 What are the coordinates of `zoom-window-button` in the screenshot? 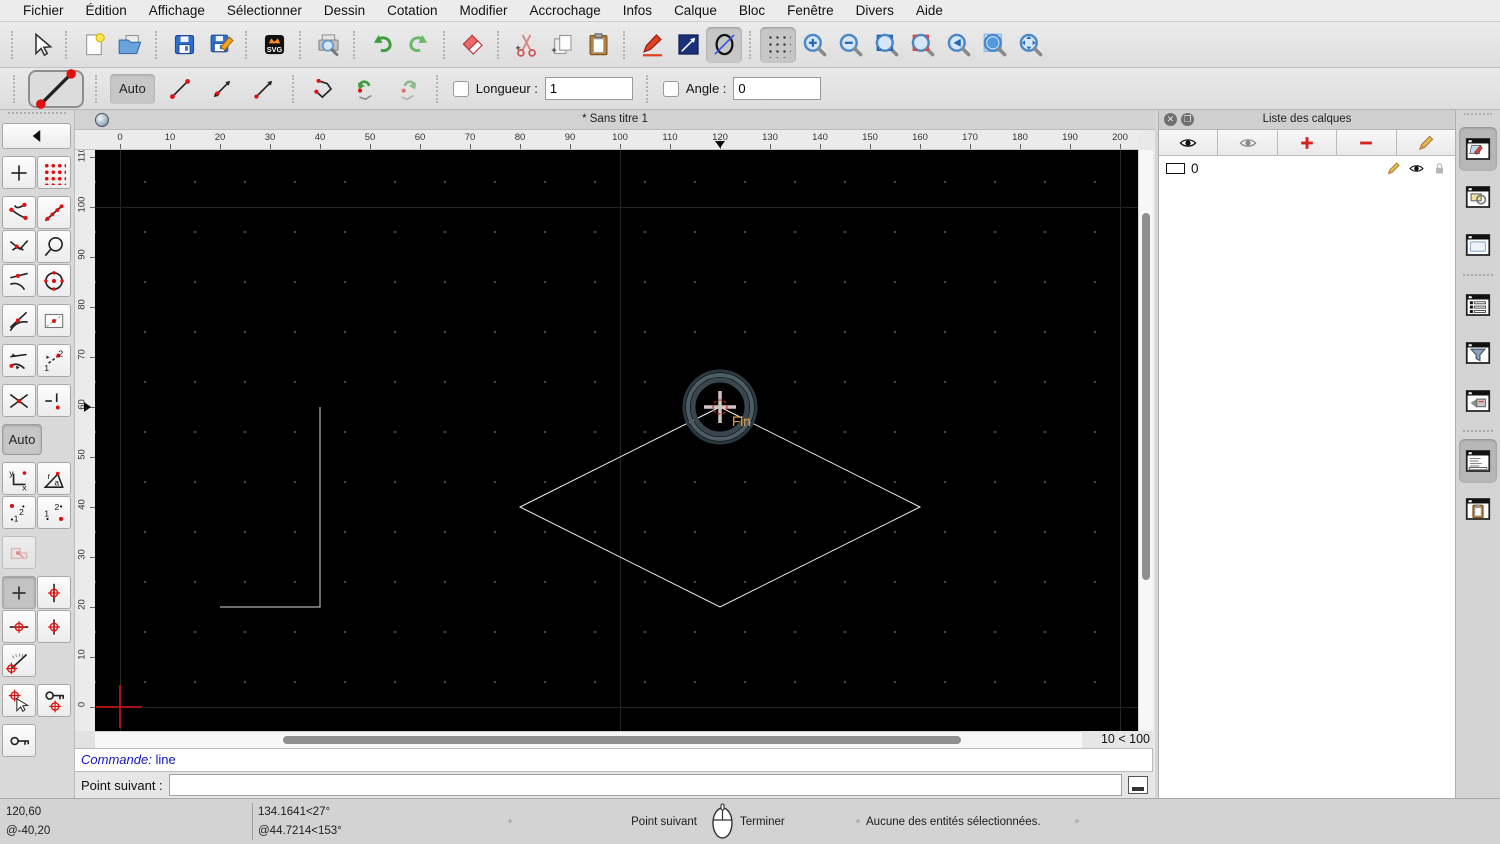 It's located at (994, 45).